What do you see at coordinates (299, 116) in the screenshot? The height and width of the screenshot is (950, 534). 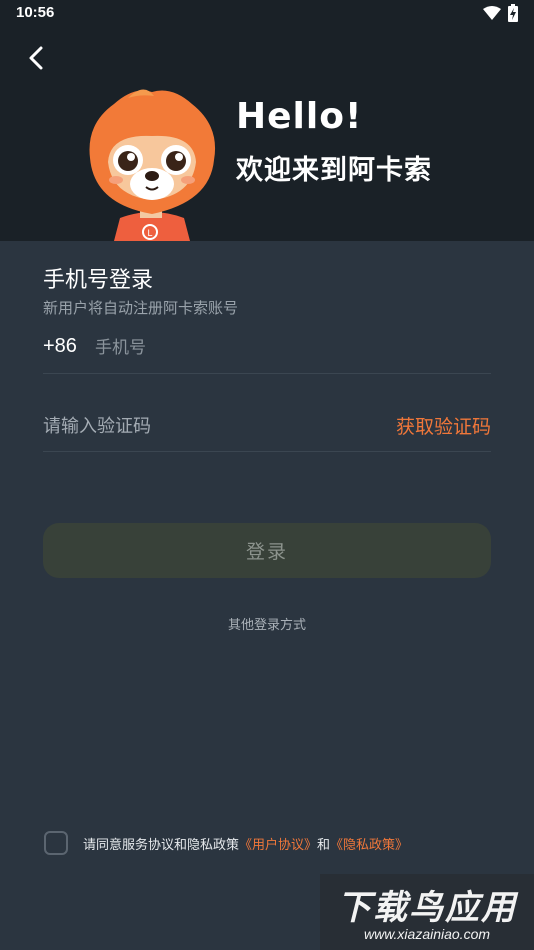 I see `hello-title: Hello!` at bounding box center [299, 116].